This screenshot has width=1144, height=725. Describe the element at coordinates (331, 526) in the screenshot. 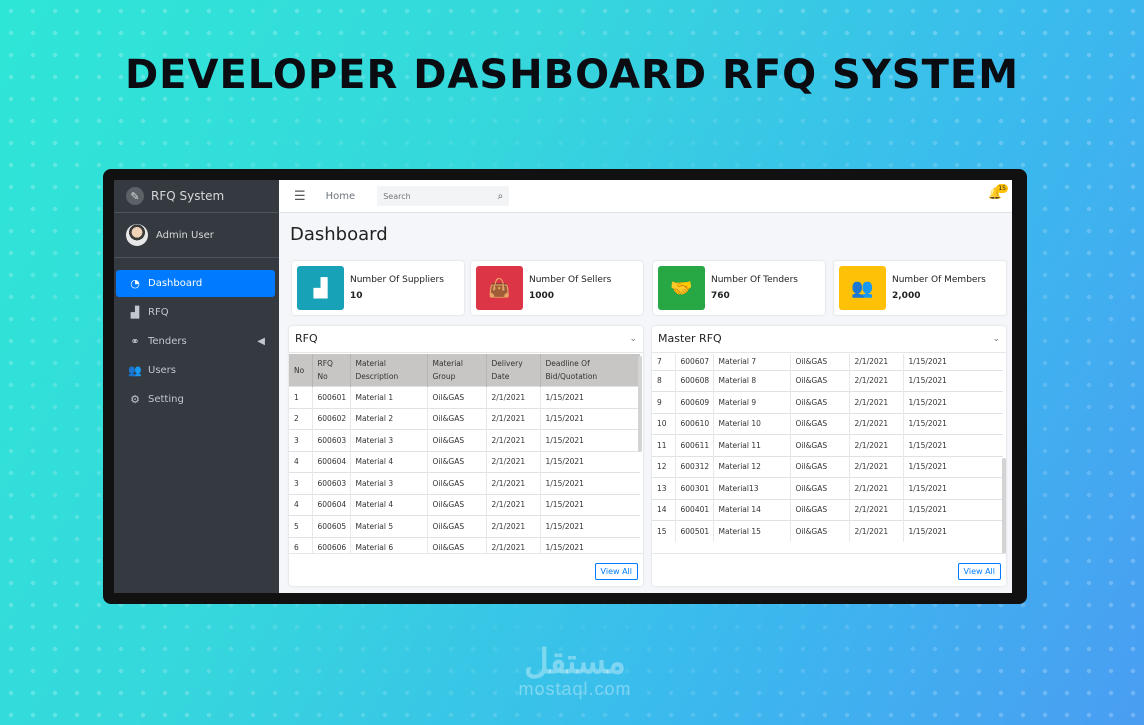

I see `cell: 600605` at that location.